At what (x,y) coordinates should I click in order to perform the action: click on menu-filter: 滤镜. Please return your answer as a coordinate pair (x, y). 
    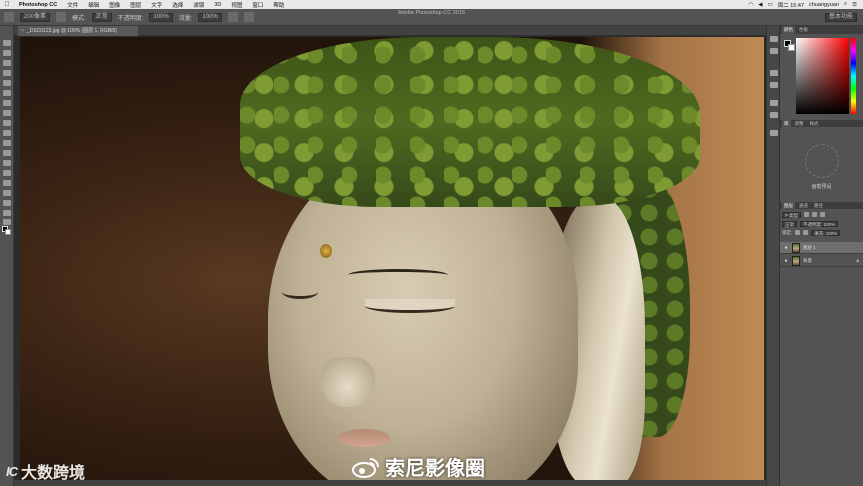
    Looking at the image, I should click on (198, 5).